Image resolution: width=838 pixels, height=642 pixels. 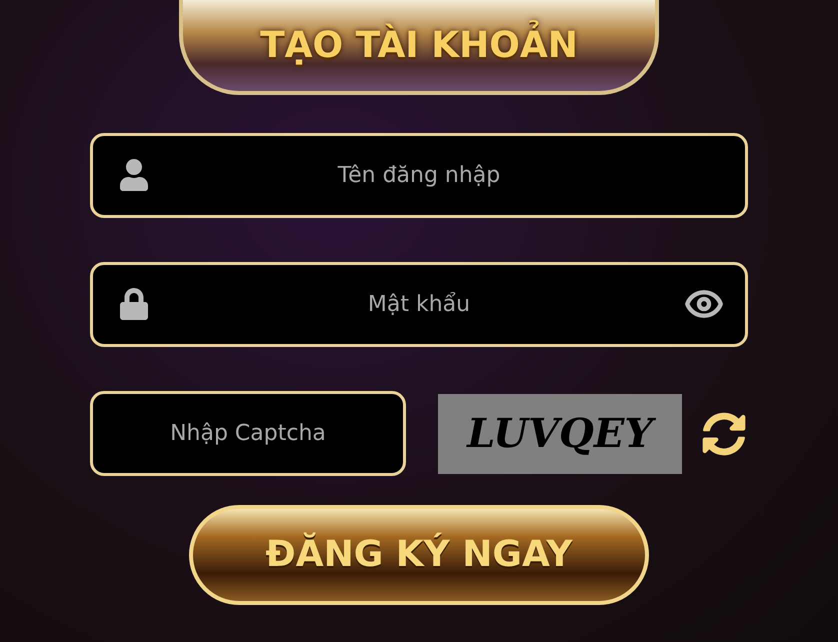 I want to click on refresh-icon, so click(x=724, y=434).